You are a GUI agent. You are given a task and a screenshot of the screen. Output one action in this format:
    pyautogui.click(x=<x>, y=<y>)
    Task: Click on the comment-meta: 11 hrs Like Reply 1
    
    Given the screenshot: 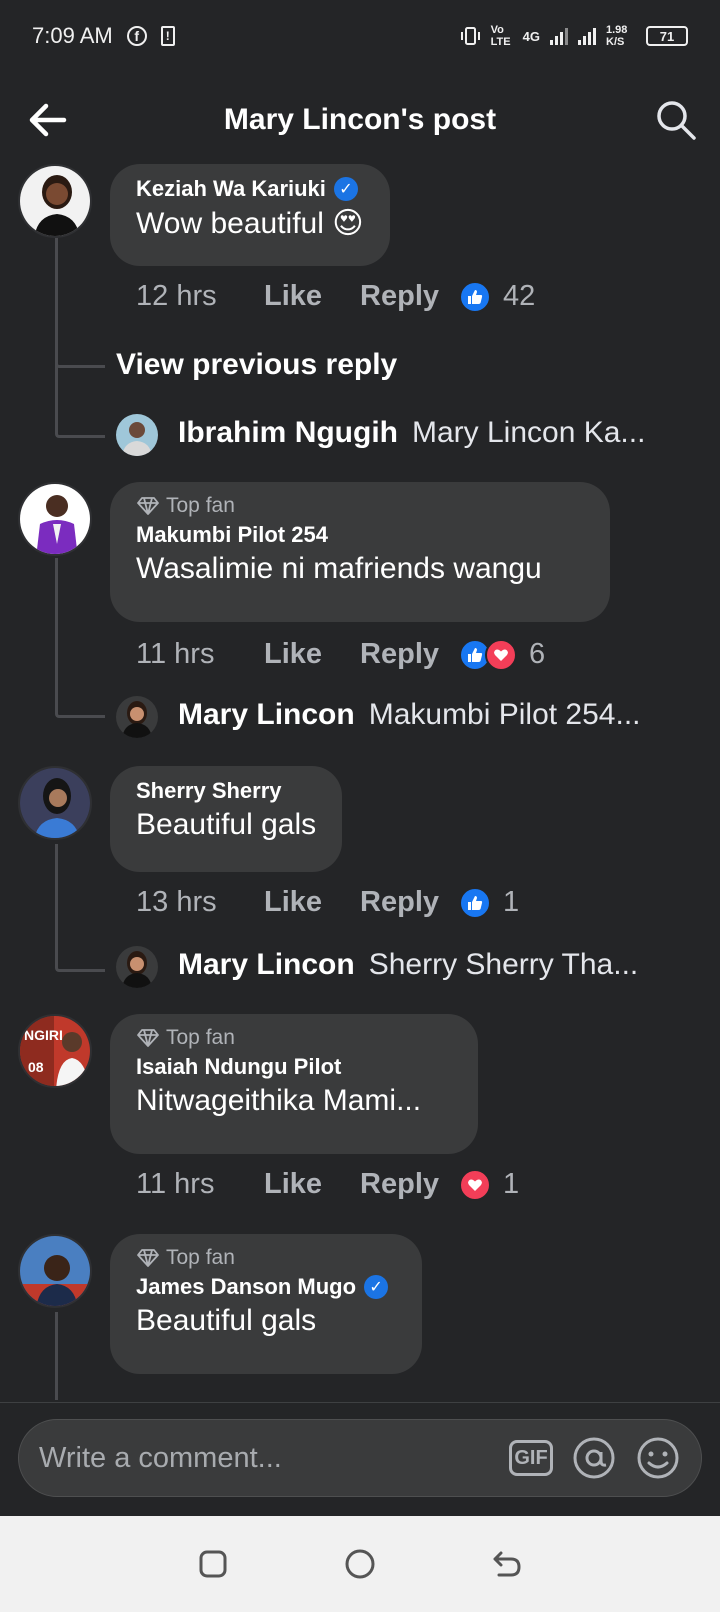 What is the action you would take?
    pyautogui.click(x=327, y=1184)
    